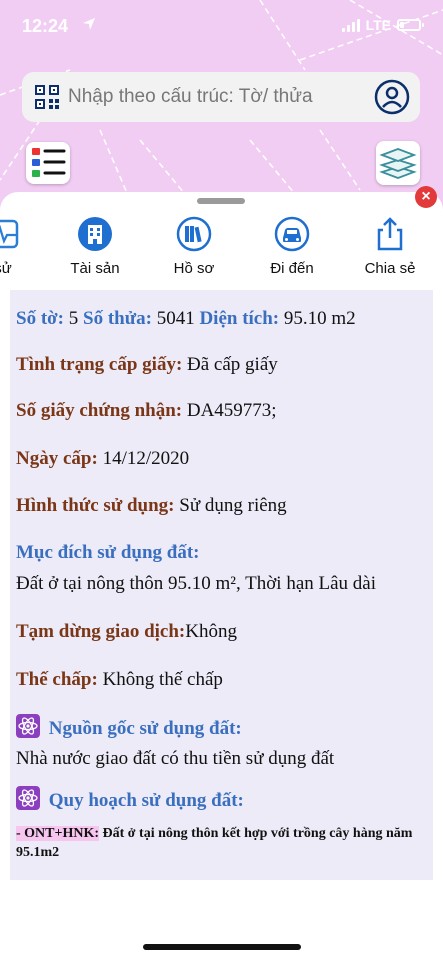  I want to click on tab-navigate: Đi đến, so click(292, 244).